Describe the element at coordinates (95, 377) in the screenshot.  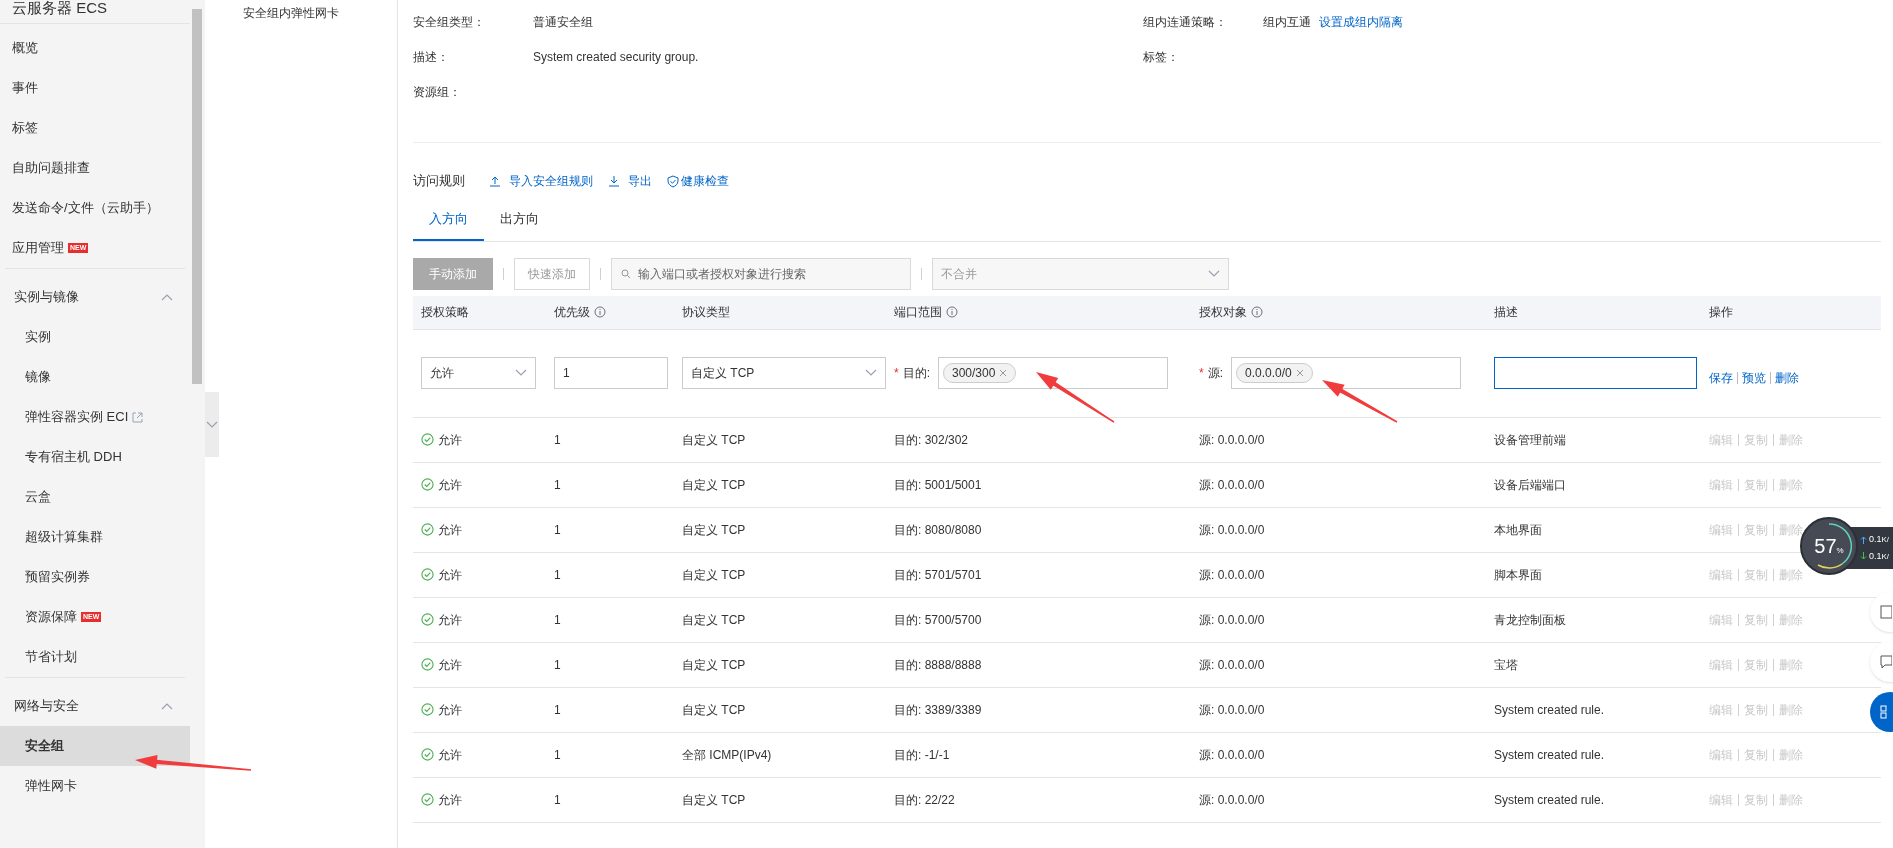
I see `sidebar-item: 镜像` at that location.